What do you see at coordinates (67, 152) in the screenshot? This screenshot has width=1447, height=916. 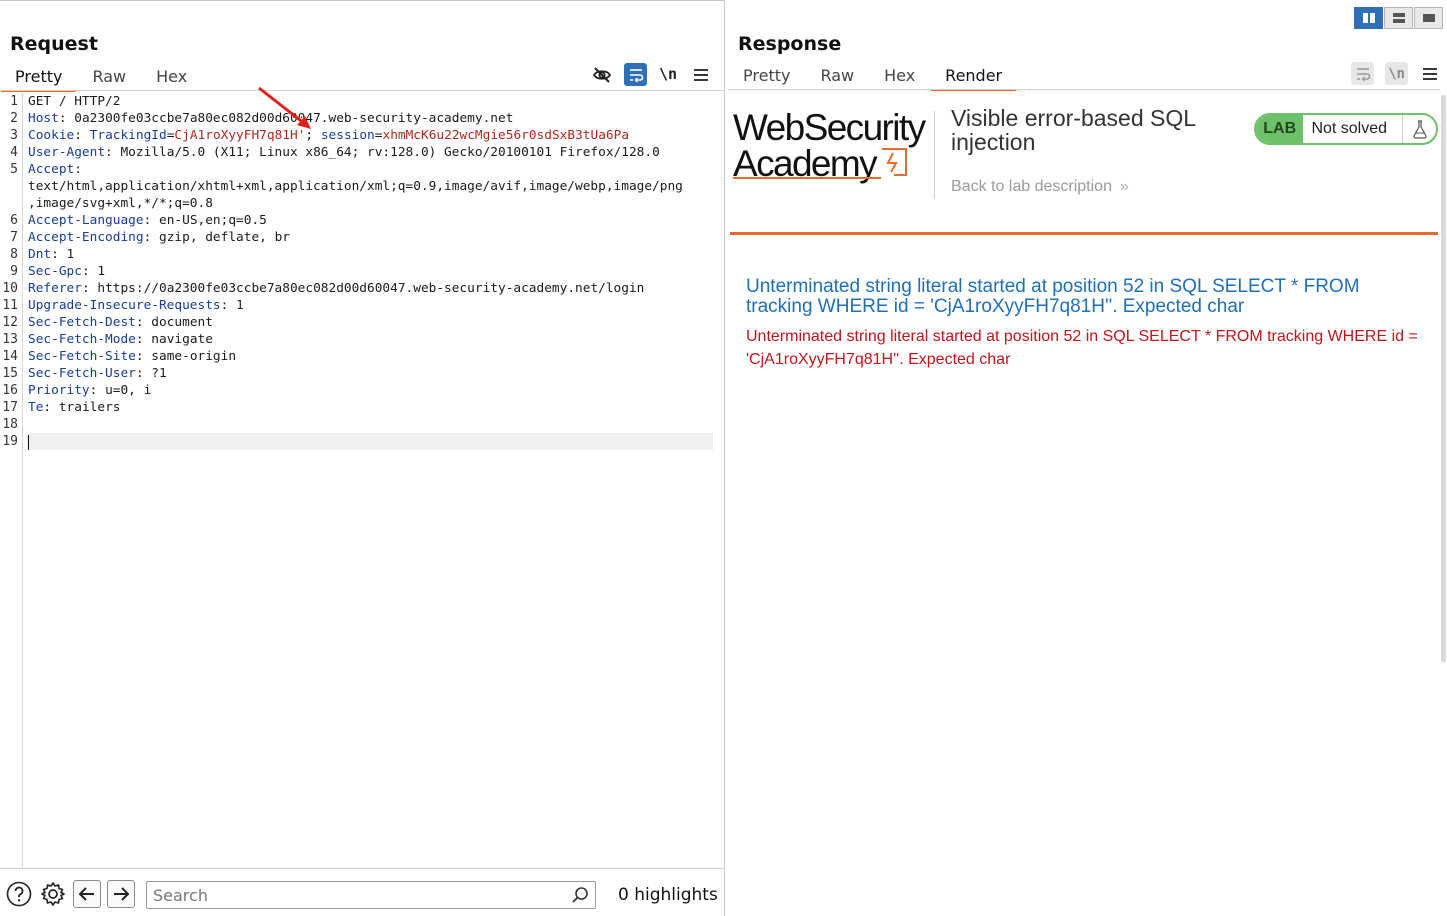 I see `header-name: User-Agent` at bounding box center [67, 152].